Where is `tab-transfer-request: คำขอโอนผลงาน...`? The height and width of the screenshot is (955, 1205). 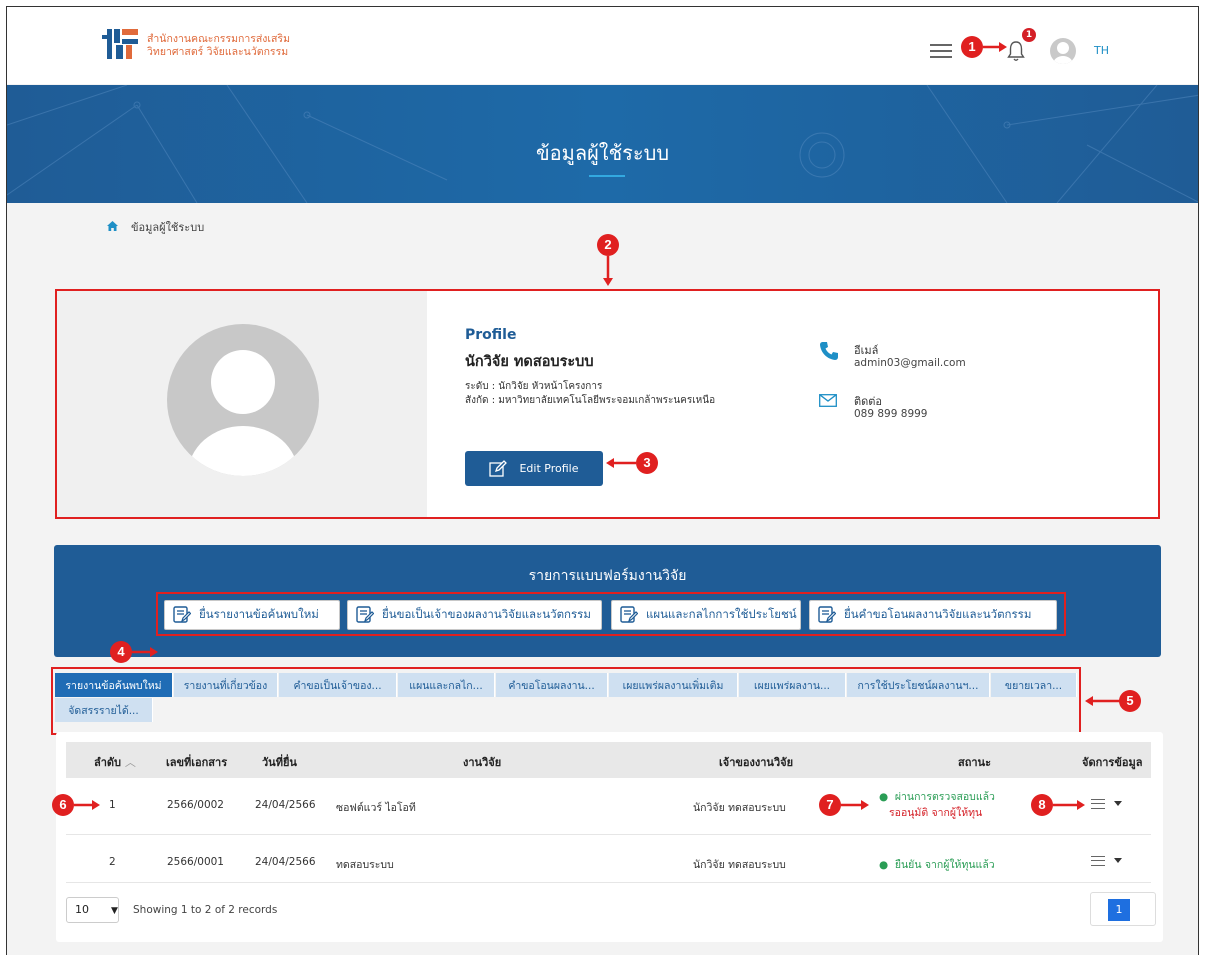
tab-transfer-request: คำขอโอนผลงาน... is located at coordinates (552, 685).